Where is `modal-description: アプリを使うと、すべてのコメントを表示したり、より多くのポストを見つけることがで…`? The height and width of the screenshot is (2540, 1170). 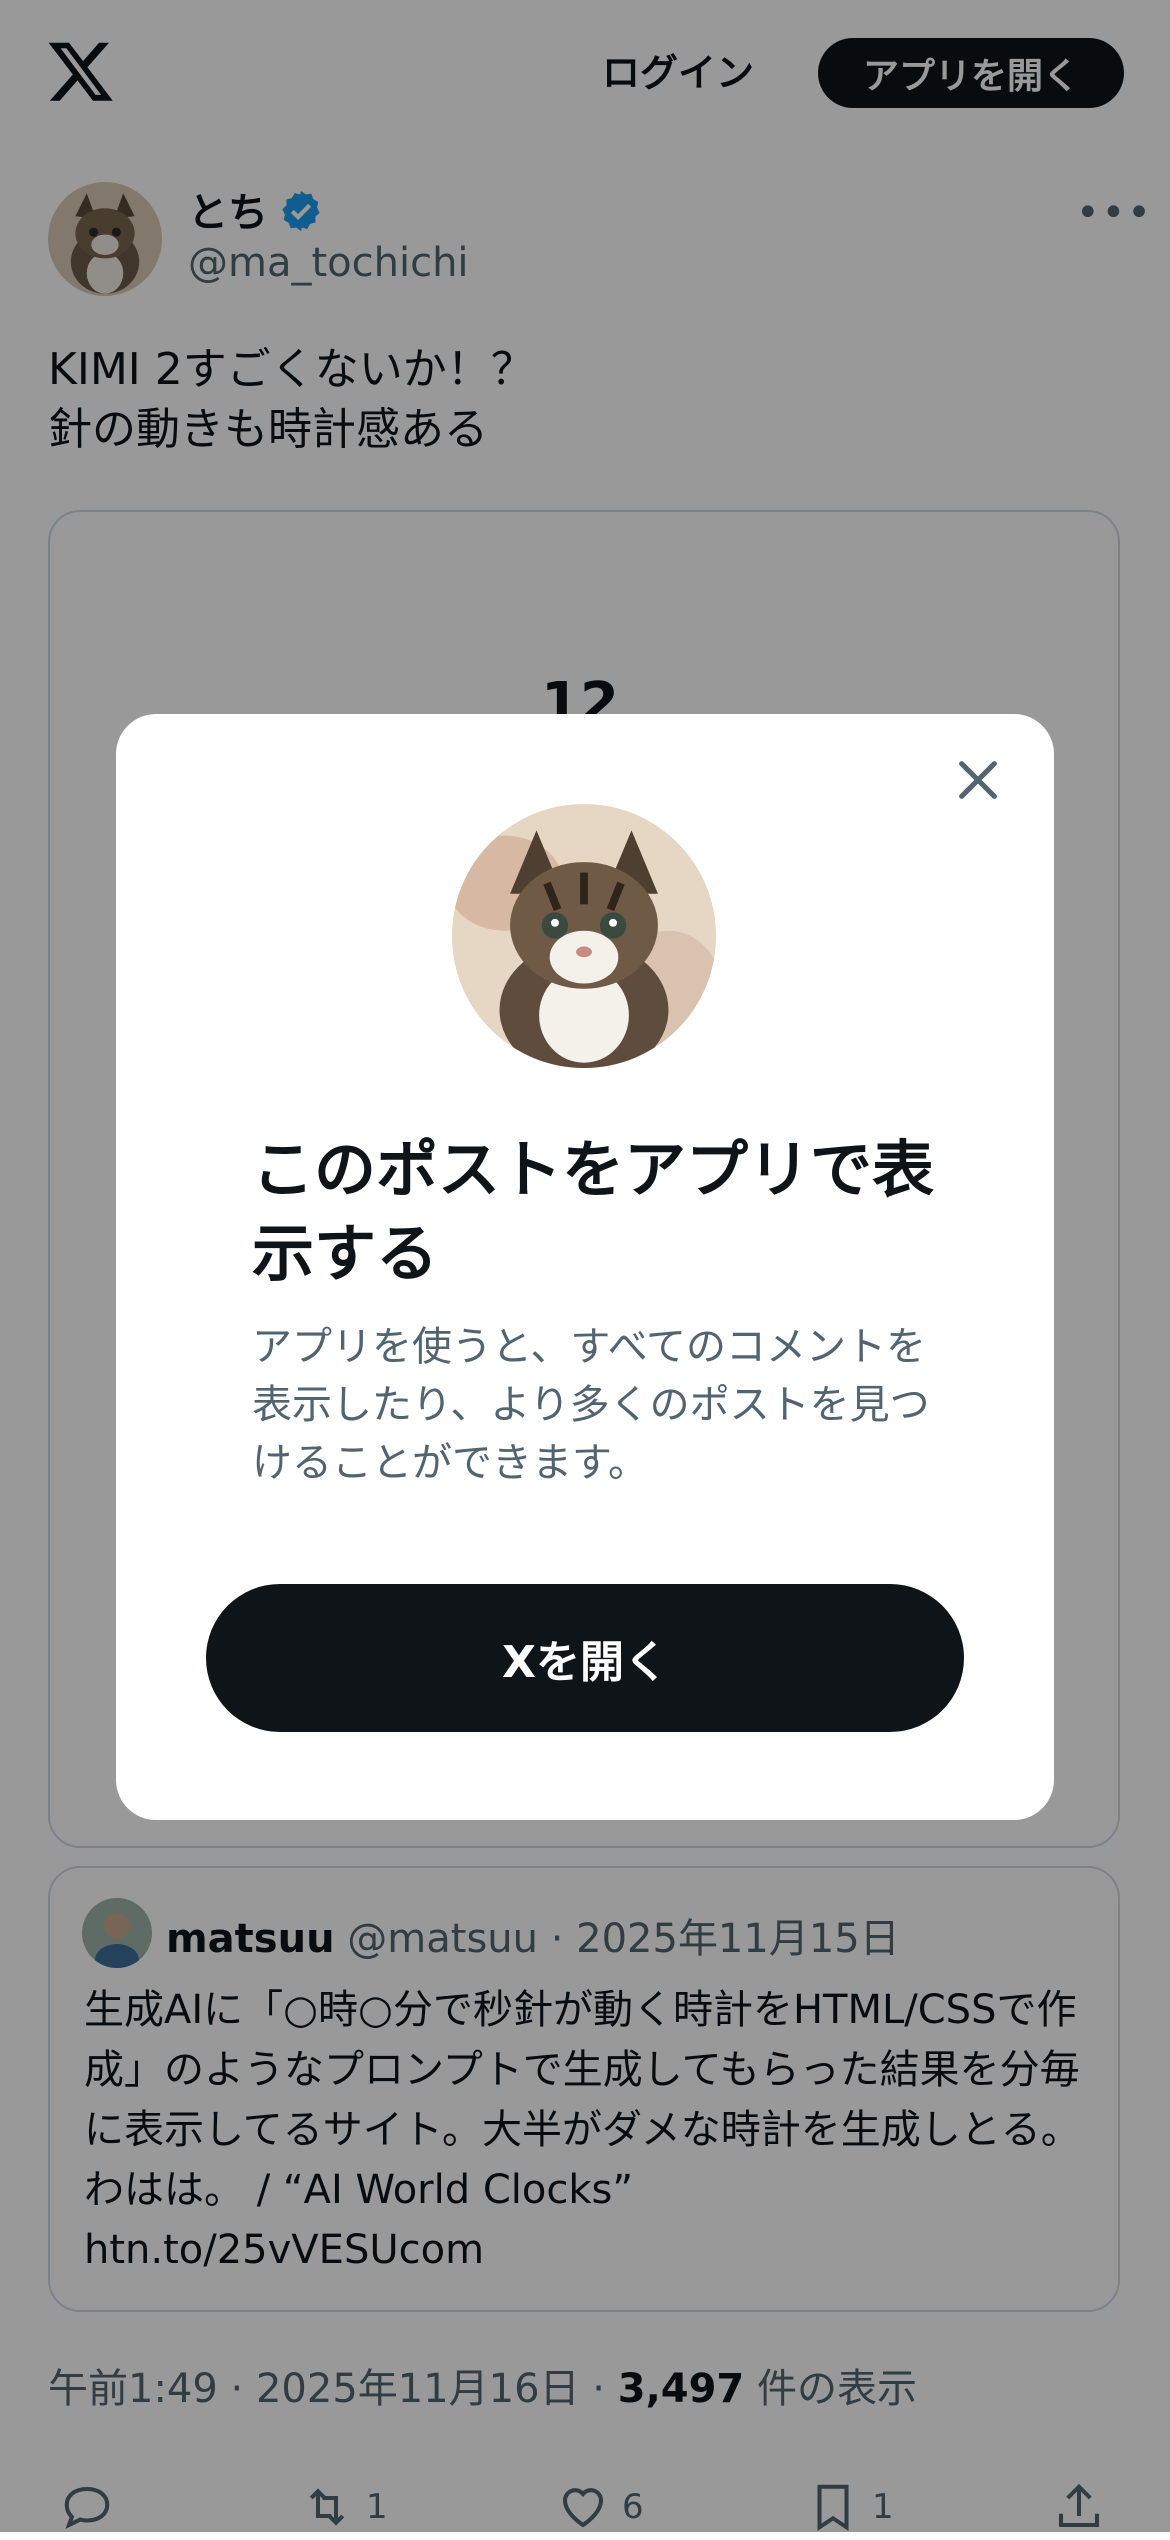 modal-description: アプリを使うと、すべてのコメントを表示したり、より多くのポストを見つけることがで… is located at coordinates (591, 1405).